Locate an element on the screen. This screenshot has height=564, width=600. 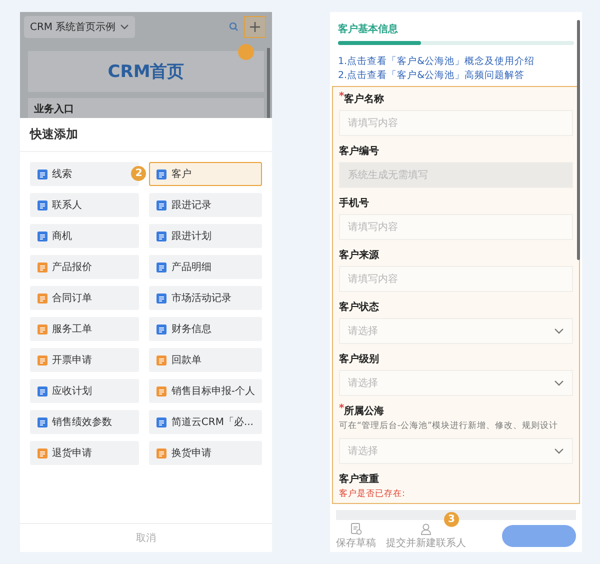
quick-add-item: 合同订单 is located at coordinates (85, 298).